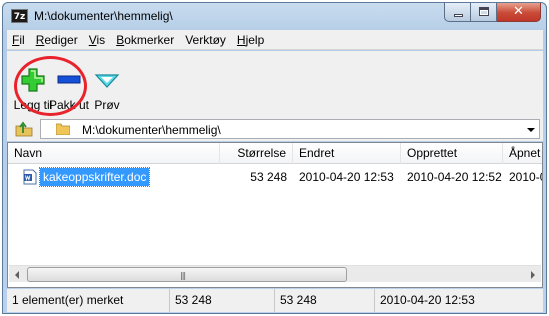 The image size is (549, 316). What do you see at coordinates (457, 12) in the screenshot?
I see `minimize-button` at bounding box center [457, 12].